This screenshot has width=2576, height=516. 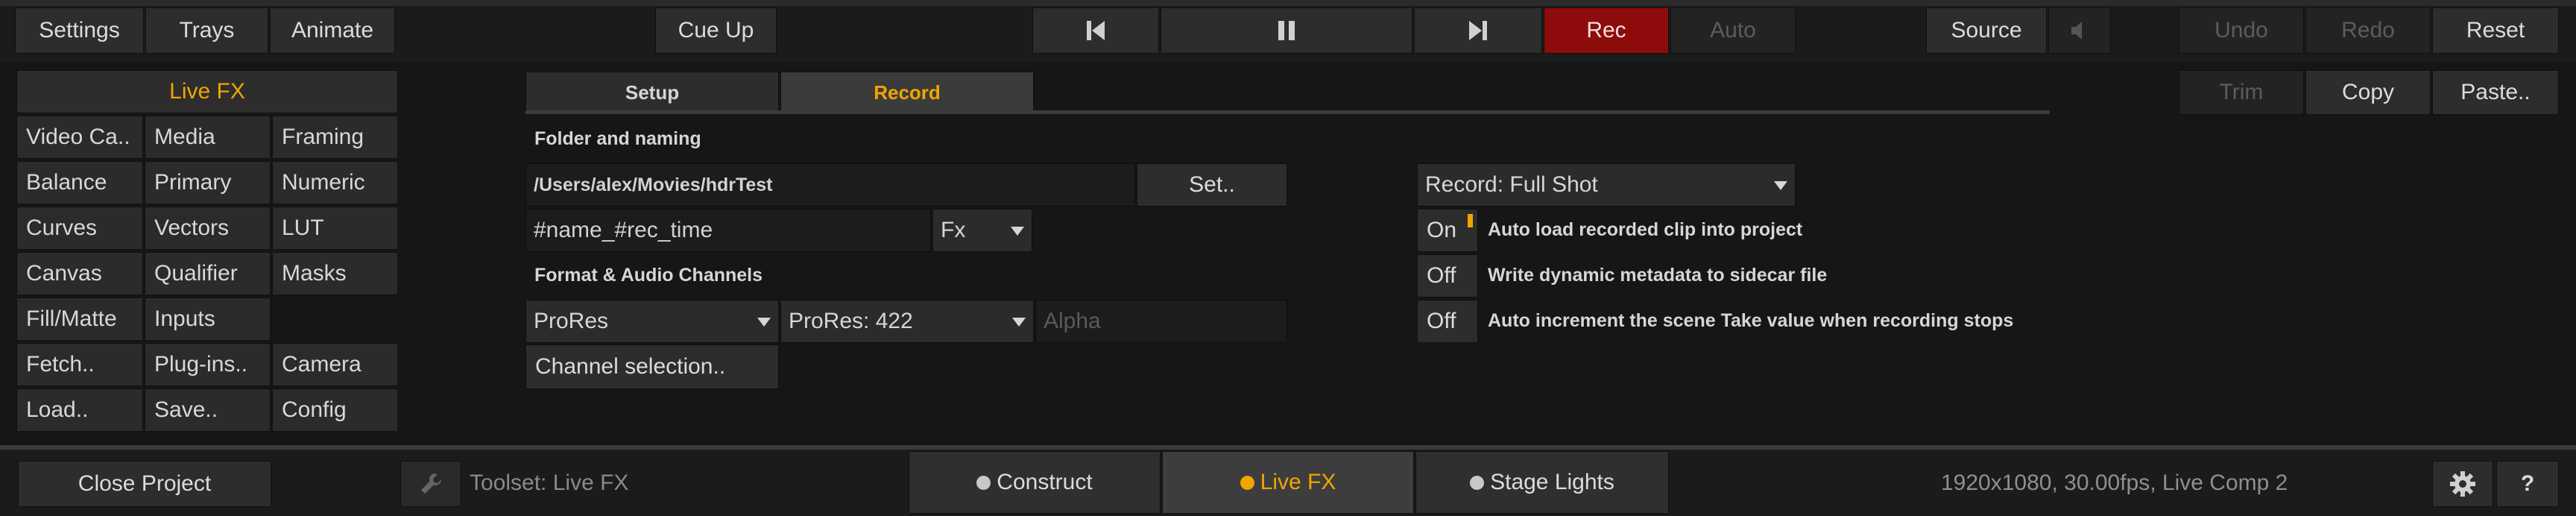 I want to click on auto-increment-state: Off, so click(x=1441, y=321).